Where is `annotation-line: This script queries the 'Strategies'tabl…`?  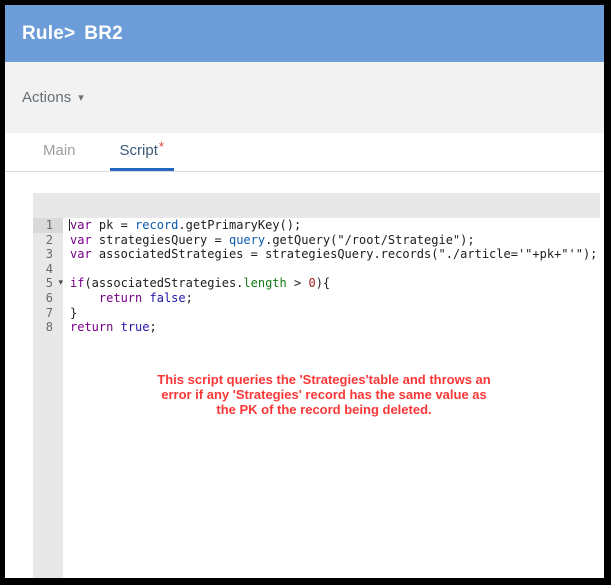 annotation-line: This script queries the 'Strategies'tabl… is located at coordinates (324, 379).